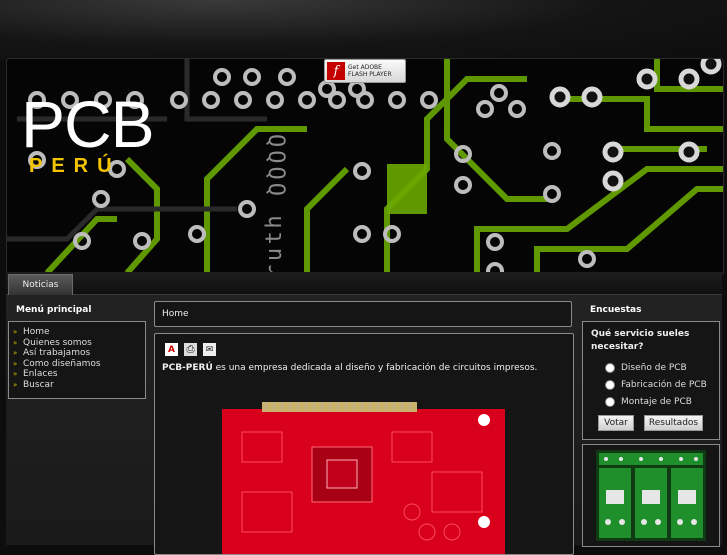 Image resolution: width=727 pixels, height=555 pixels. I want to click on menu-item-quienes-somos: » Quienes somos, so click(77, 343).